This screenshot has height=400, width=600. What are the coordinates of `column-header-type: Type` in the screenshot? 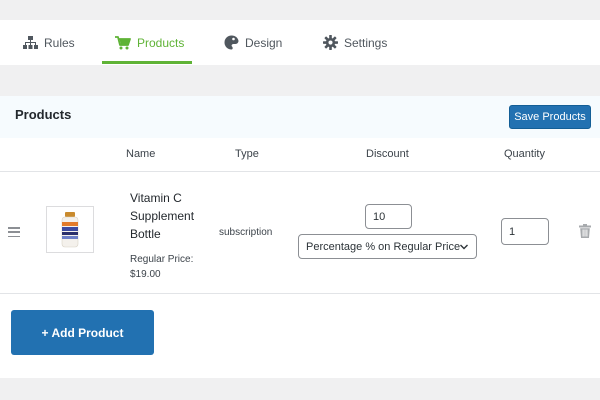 It's located at (247, 154).